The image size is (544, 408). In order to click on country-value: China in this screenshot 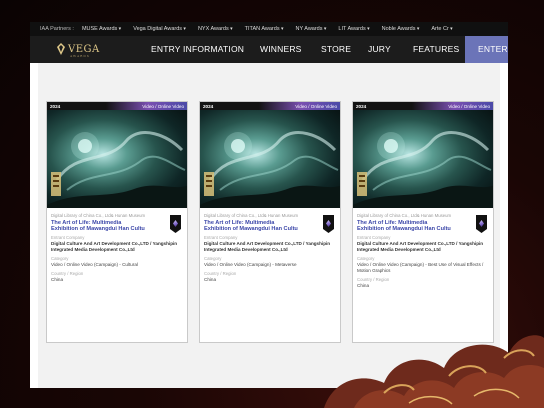, I will do `click(57, 280)`.